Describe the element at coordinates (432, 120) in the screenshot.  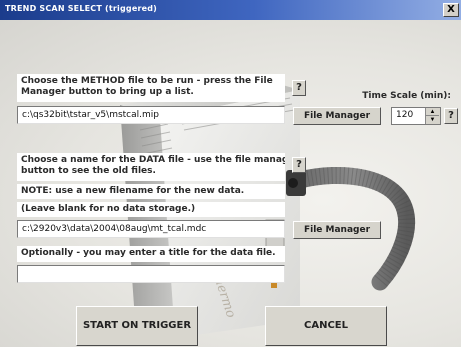
I see `spin-down-arrow-icon: ▼` at that location.